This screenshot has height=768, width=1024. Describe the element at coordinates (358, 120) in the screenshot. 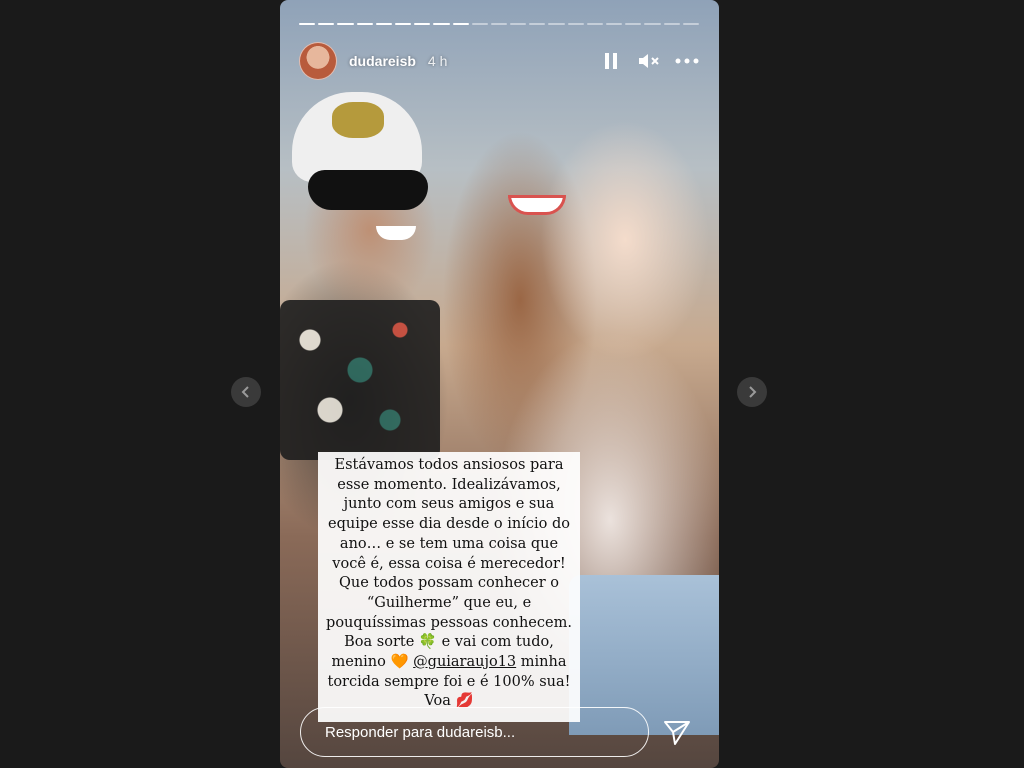

I see `cap-logo` at that location.